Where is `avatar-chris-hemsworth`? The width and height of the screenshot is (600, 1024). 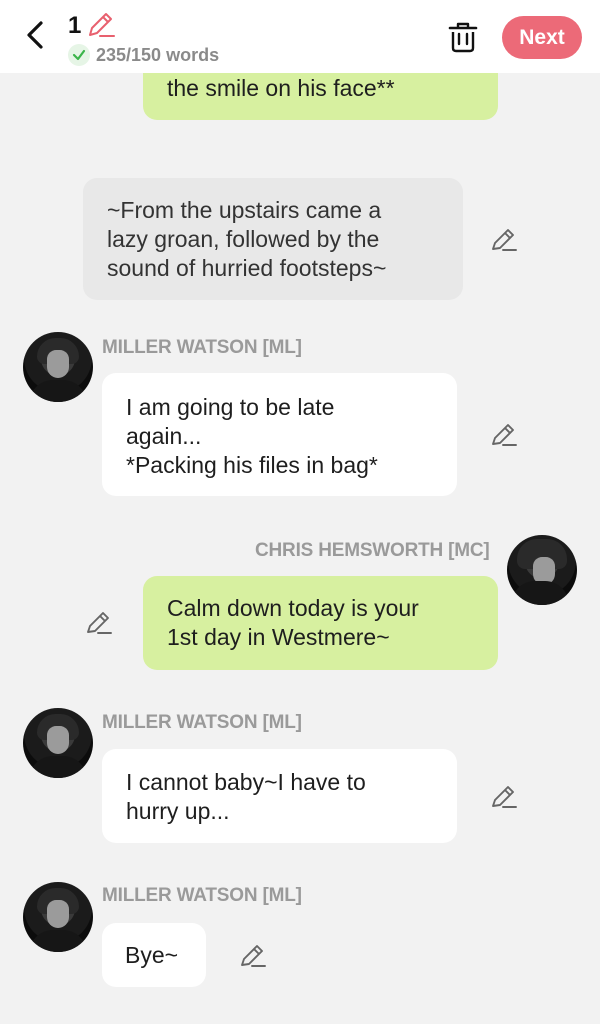 avatar-chris-hemsworth is located at coordinates (542, 570).